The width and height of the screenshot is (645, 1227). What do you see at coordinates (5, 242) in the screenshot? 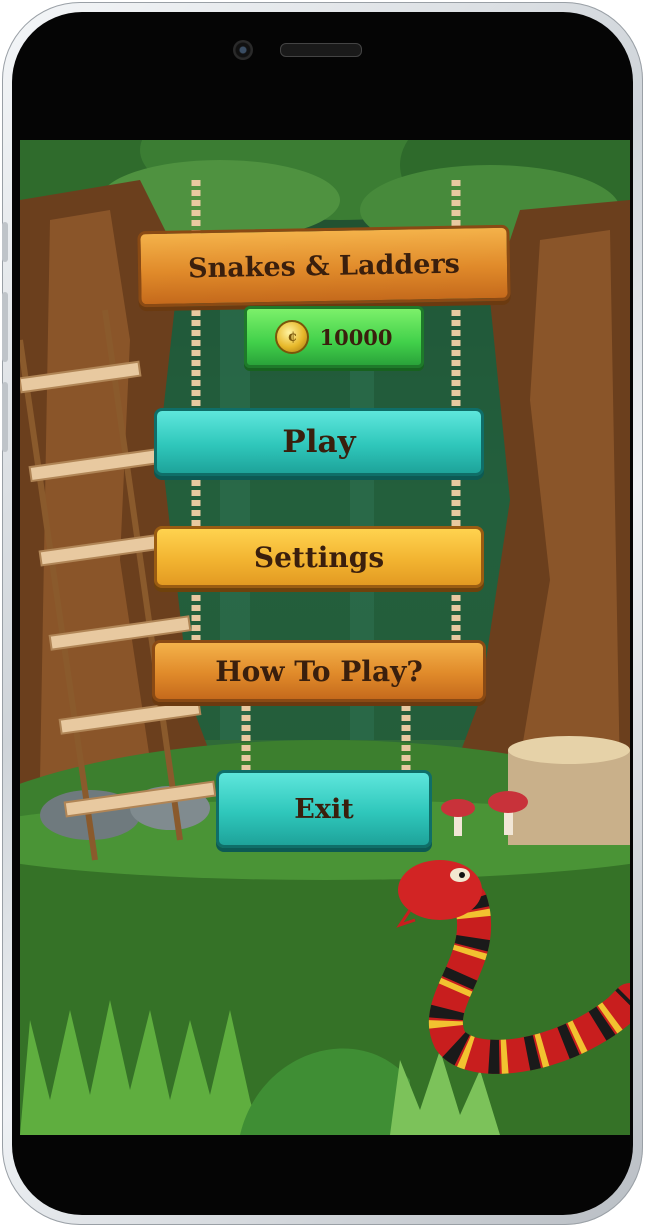
I see `side-button` at bounding box center [5, 242].